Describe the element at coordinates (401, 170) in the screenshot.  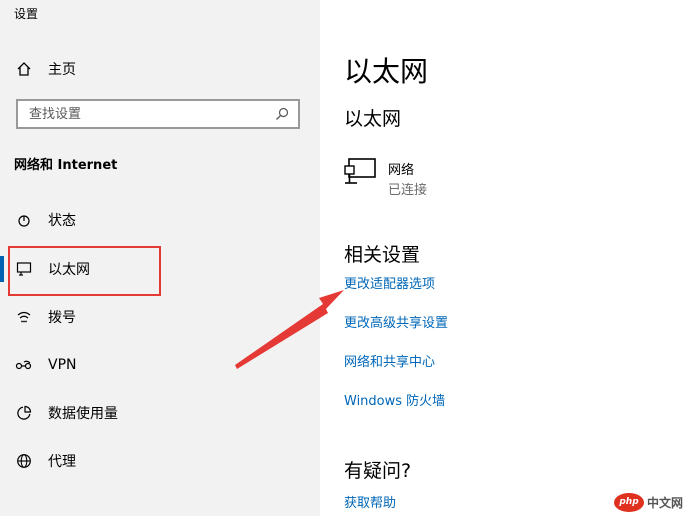
I see `network-name: 网络` at that location.